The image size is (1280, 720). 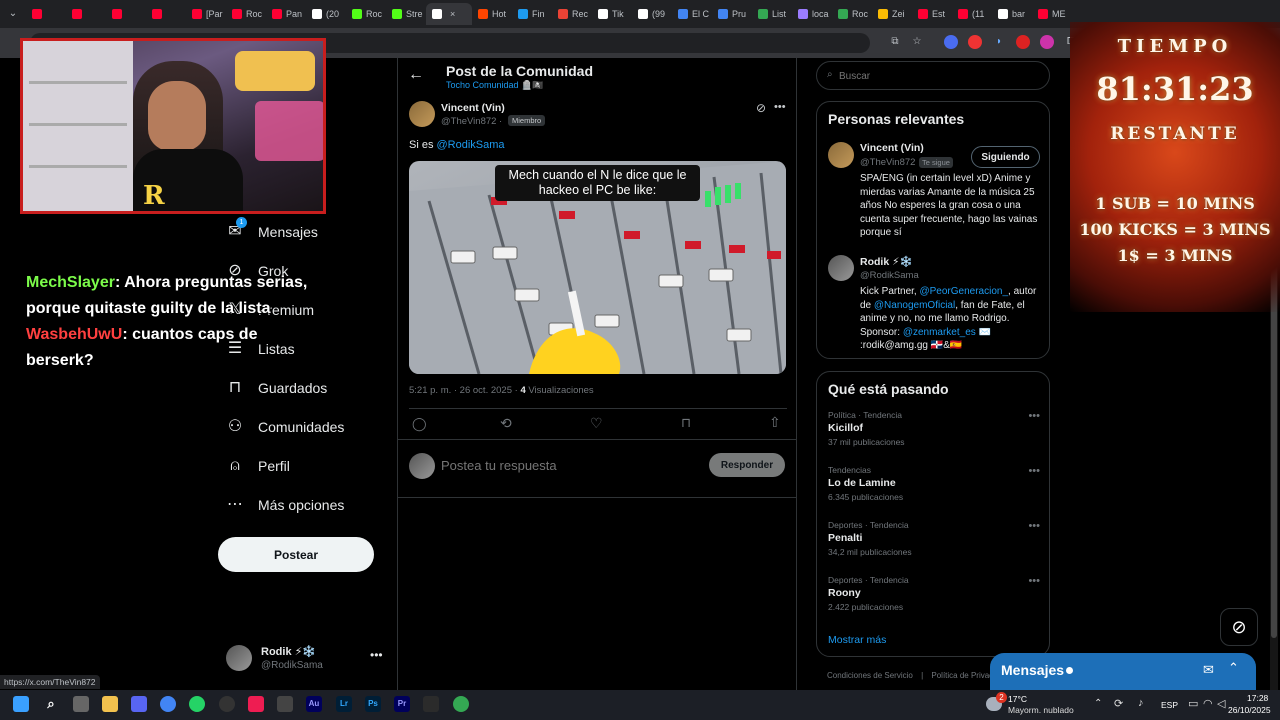 I want to click on bookmark-icon: ⊓, so click(x=686, y=423).